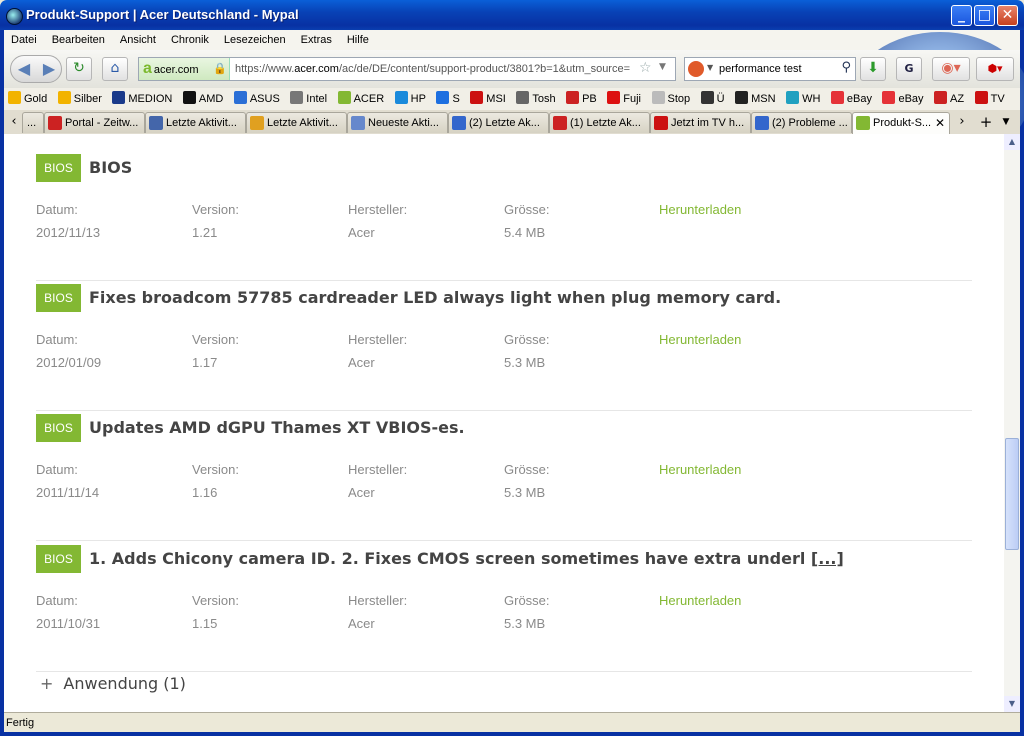 Image resolution: width=1024 pixels, height=736 pixels. What do you see at coordinates (1012, 704) in the screenshot?
I see `scroll-down-icon: ▼` at bounding box center [1012, 704].